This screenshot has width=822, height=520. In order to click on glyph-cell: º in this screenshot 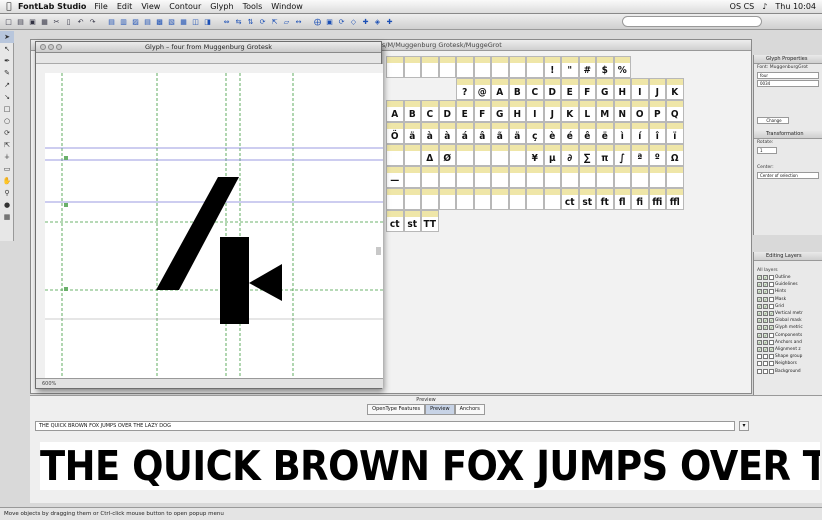, I will do `click(657, 155)`.